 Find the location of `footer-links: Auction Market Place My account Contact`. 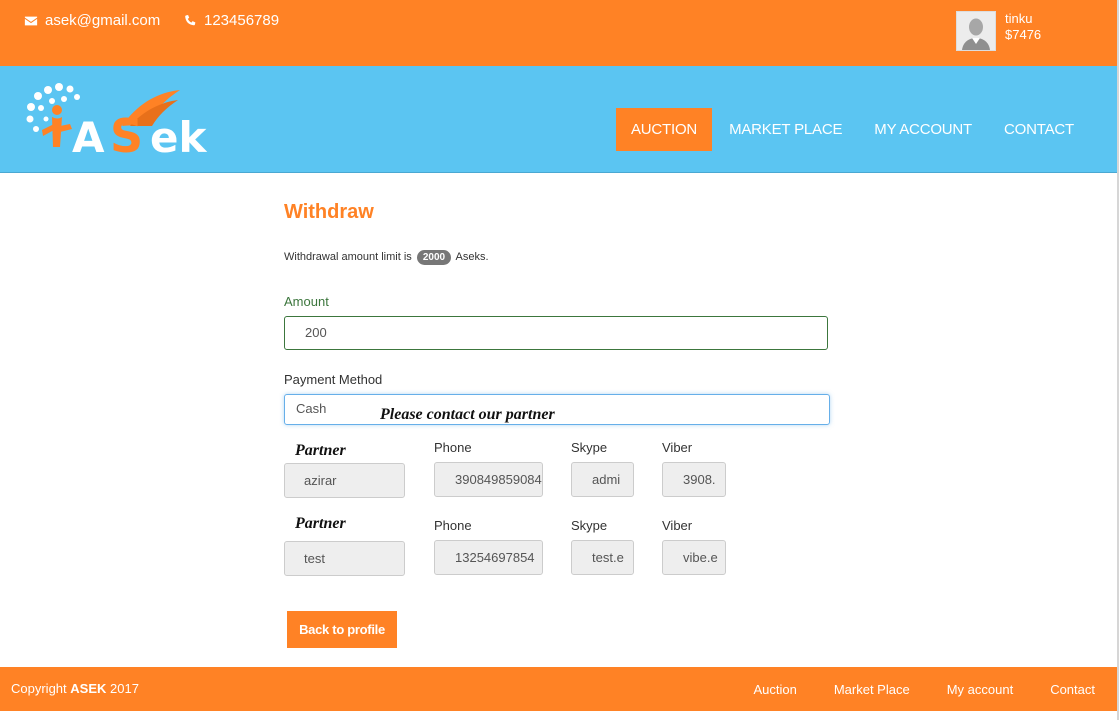

footer-links: Auction Market Place My account Contact is located at coordinates (905, 689).